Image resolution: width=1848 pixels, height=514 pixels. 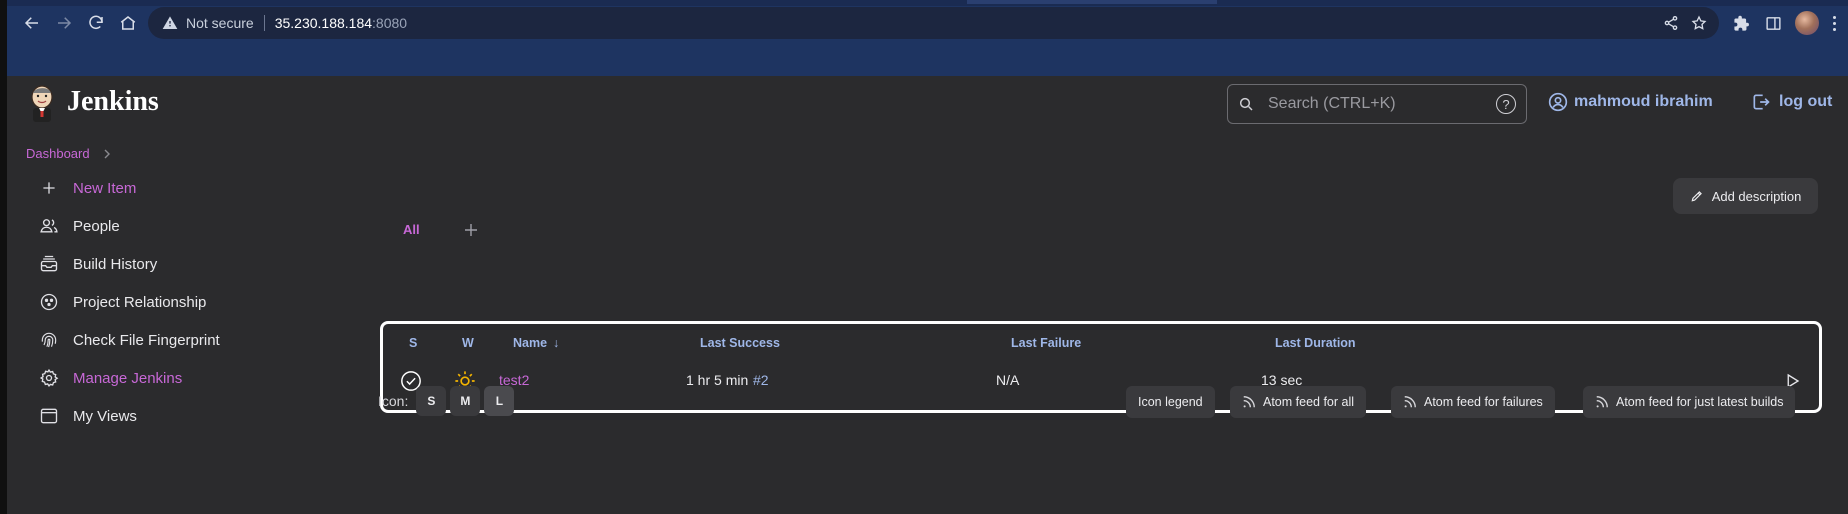 What do you see at coordinates (49, 416) in the screenshot?
I see `window-icon` at bounding box center [49, 416].